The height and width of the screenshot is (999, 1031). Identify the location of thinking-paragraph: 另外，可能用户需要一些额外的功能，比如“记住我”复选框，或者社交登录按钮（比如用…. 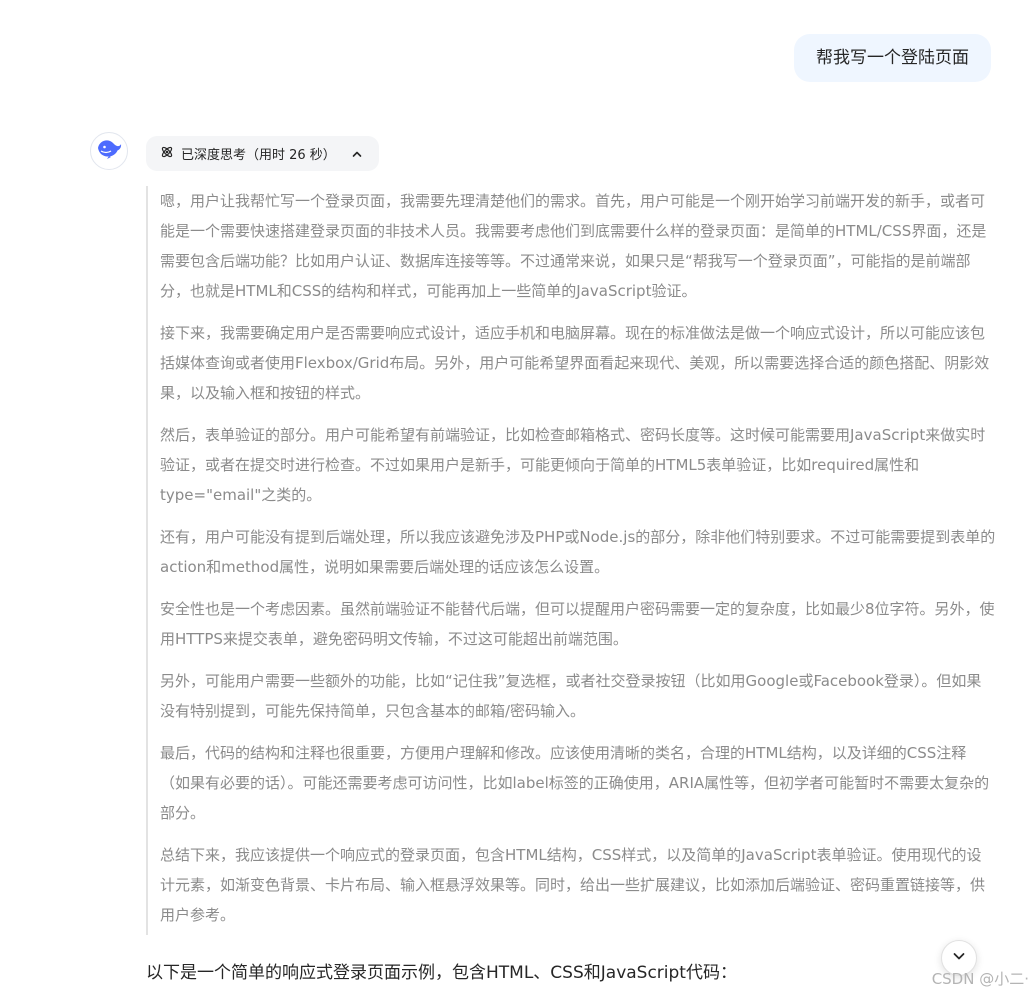
(571, 696).